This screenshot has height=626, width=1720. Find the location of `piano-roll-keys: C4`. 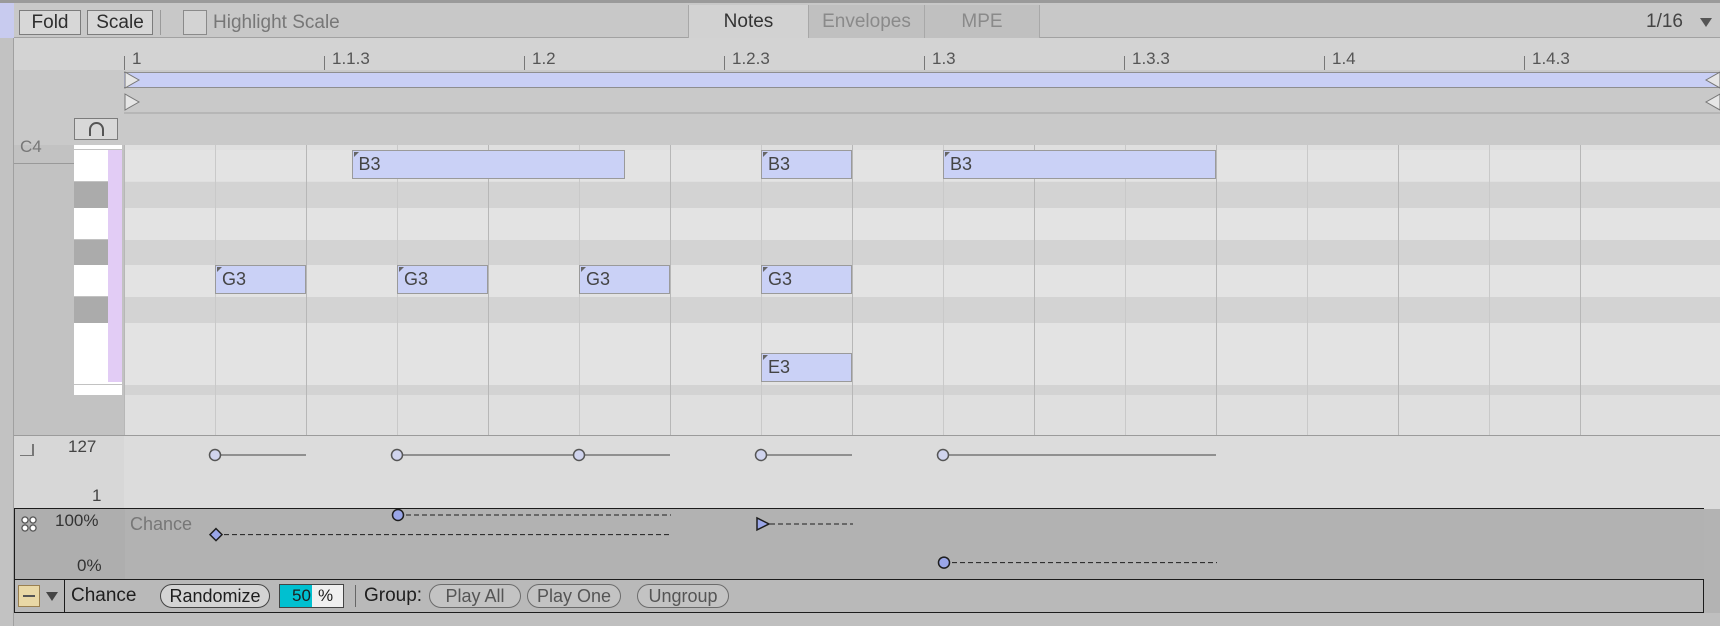

piano-roll-keys: C4 is located at coordinates (69, 286).